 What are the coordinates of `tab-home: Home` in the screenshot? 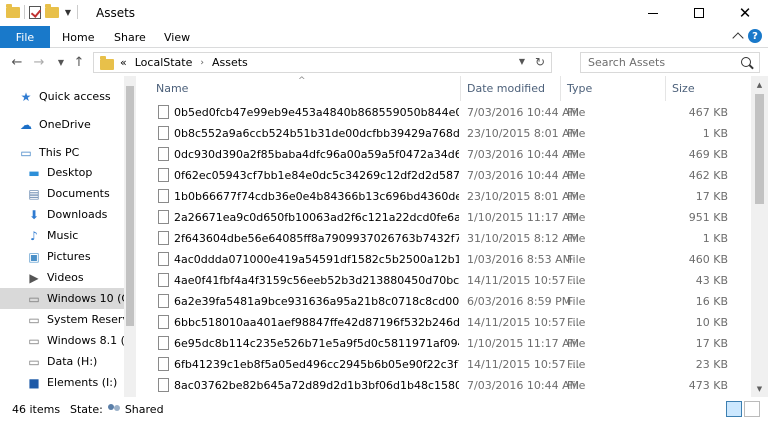 It's located at (78, 37).